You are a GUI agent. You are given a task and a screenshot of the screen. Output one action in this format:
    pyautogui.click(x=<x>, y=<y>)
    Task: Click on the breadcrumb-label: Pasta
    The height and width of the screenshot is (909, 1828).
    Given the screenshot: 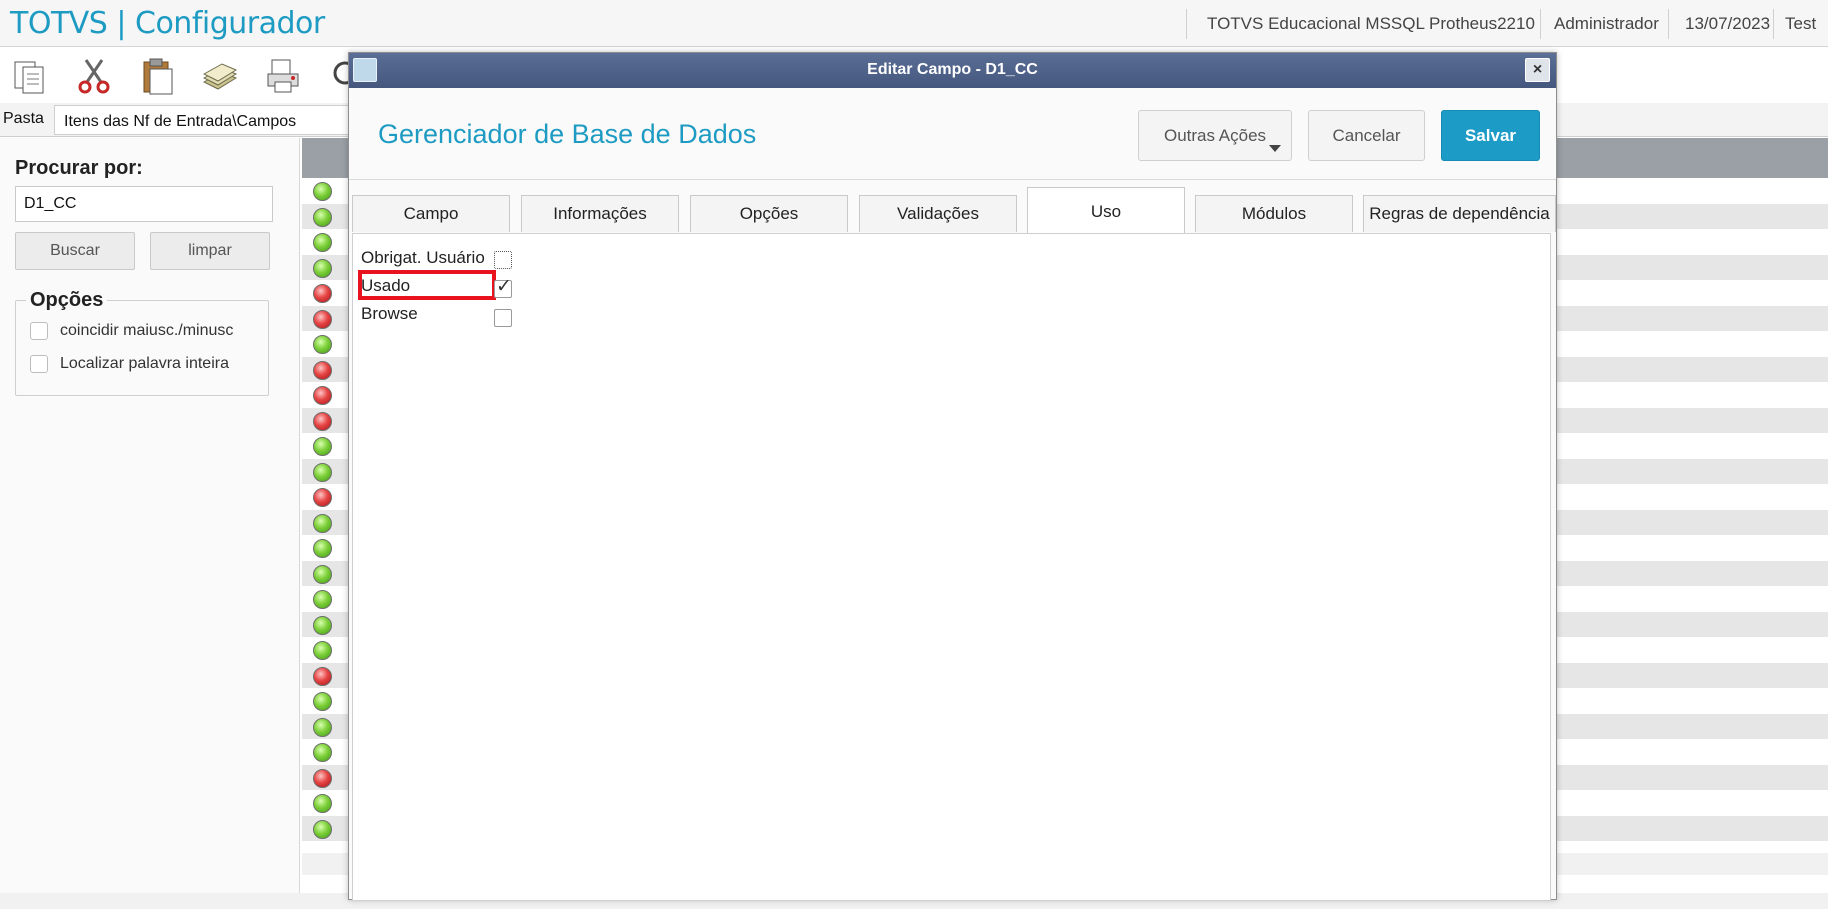 What is the action you would take?
    pyautogui.click(x=23, y=118)
    